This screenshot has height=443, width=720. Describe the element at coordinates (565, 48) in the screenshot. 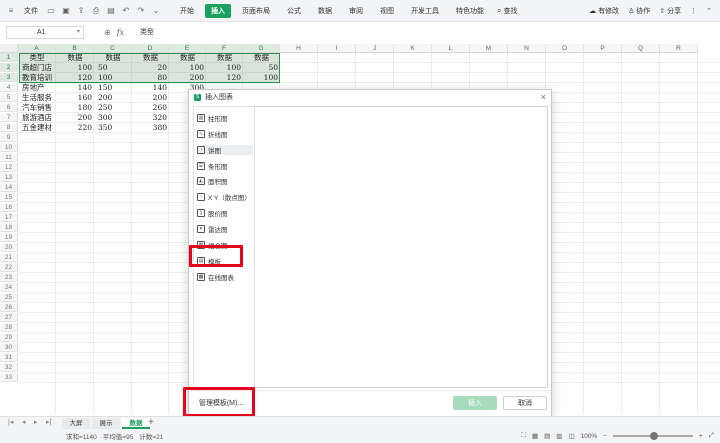

I see `column-header: O` at that location.